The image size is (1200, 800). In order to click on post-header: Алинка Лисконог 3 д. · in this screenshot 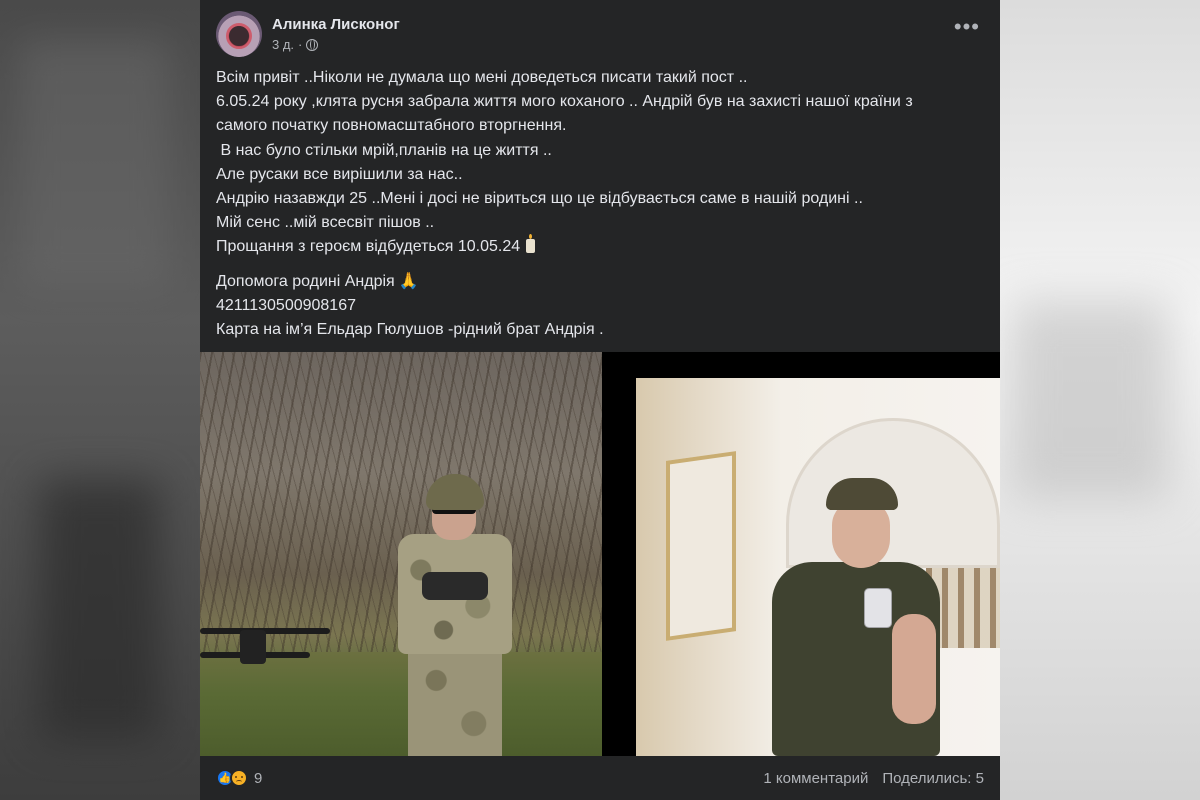, I will do `click(308, 34)`.